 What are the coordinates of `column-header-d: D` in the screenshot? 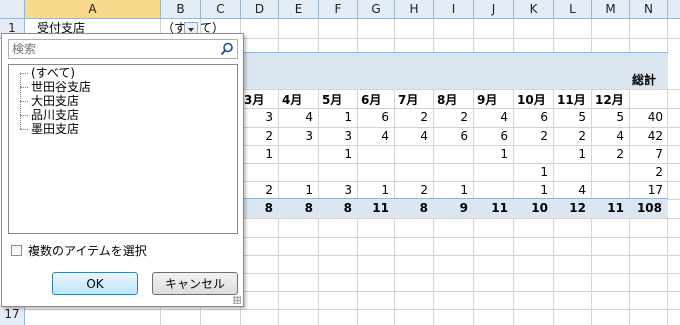 It's located at (260, 9).